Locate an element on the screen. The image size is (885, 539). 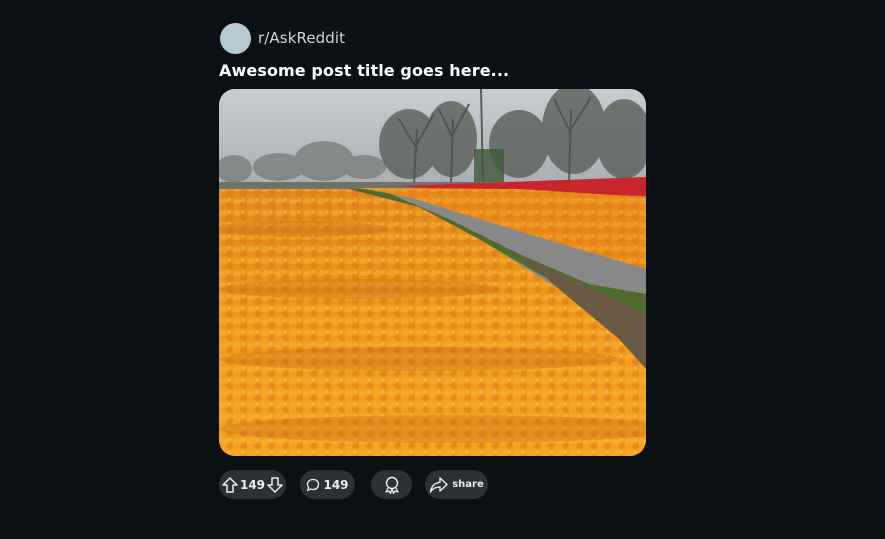
comments-button: 149 is located at coordinates (327, 484).